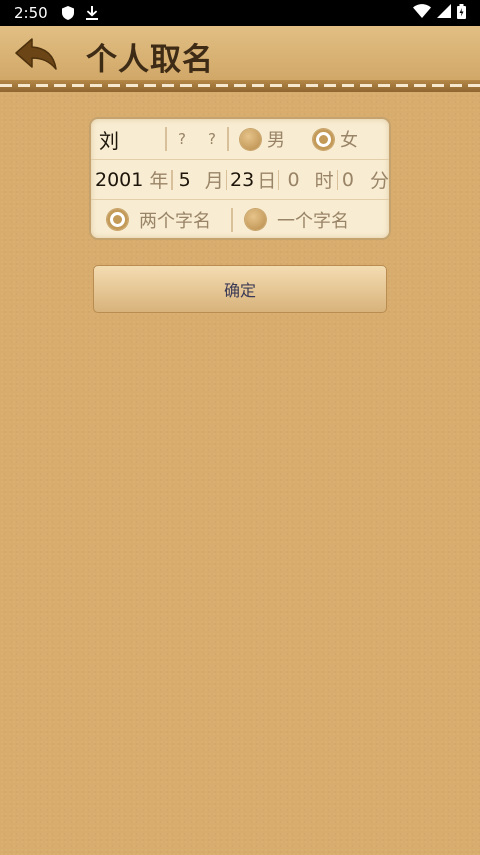 The image size is (480, 855). Describe the element at coordinates (348, 180) in the screenshot. I see `minute-field: 0` at that location.